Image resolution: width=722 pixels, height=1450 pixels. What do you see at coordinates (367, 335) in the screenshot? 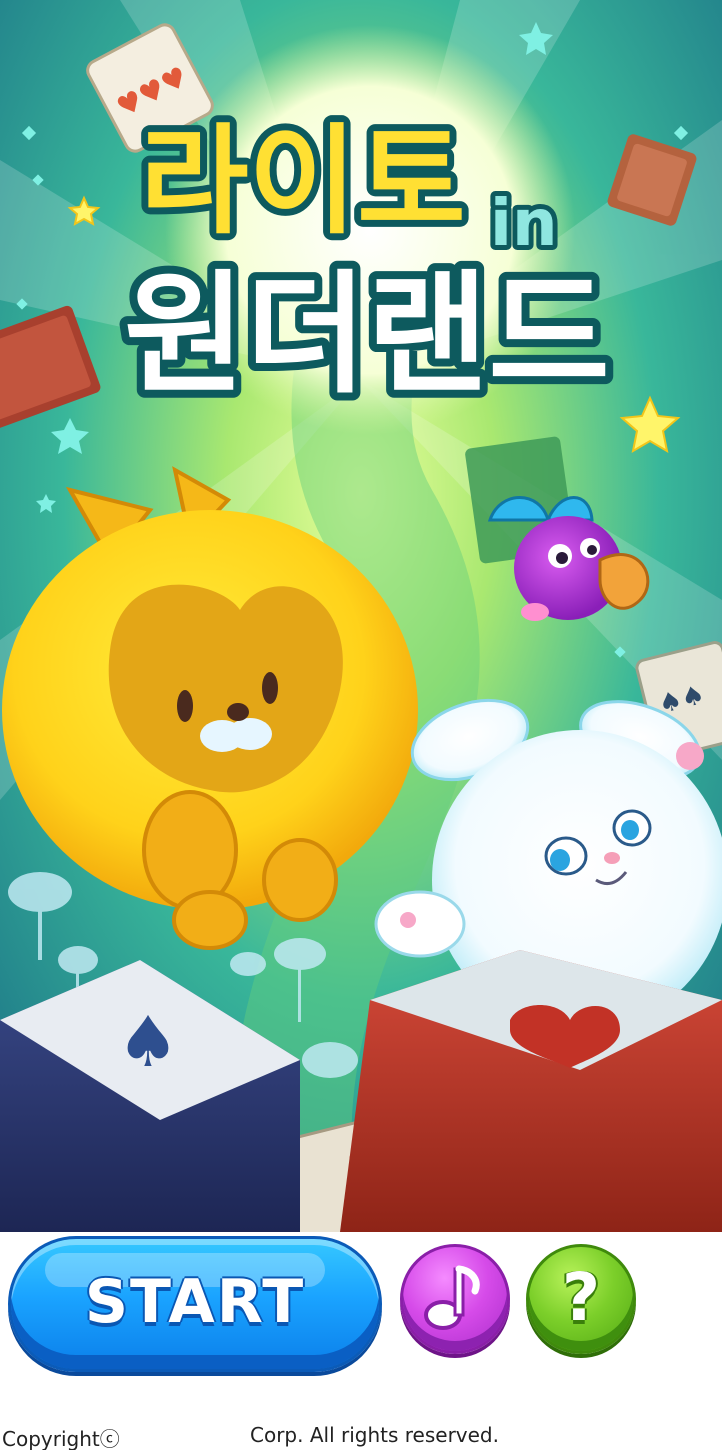
I see `logo-line2: 원더랜드` at bounding box center [367, 335].